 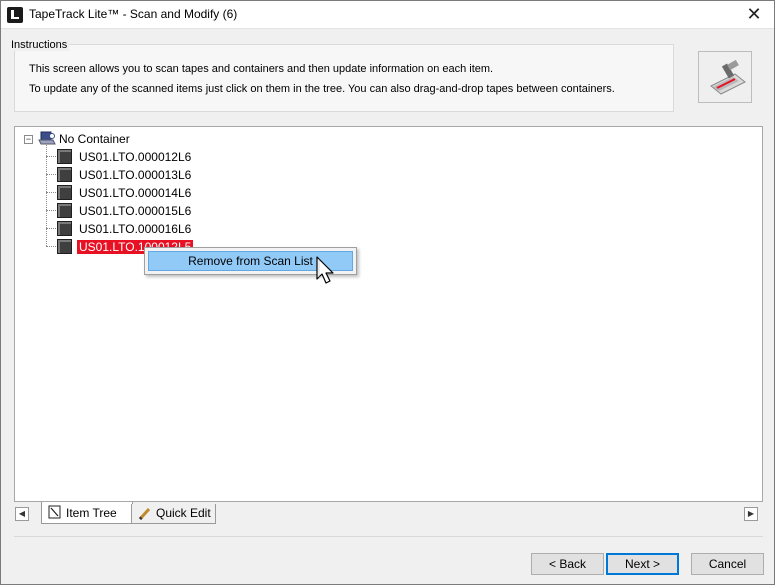 I want to click on footer-divider, so click(x=388, y=536).